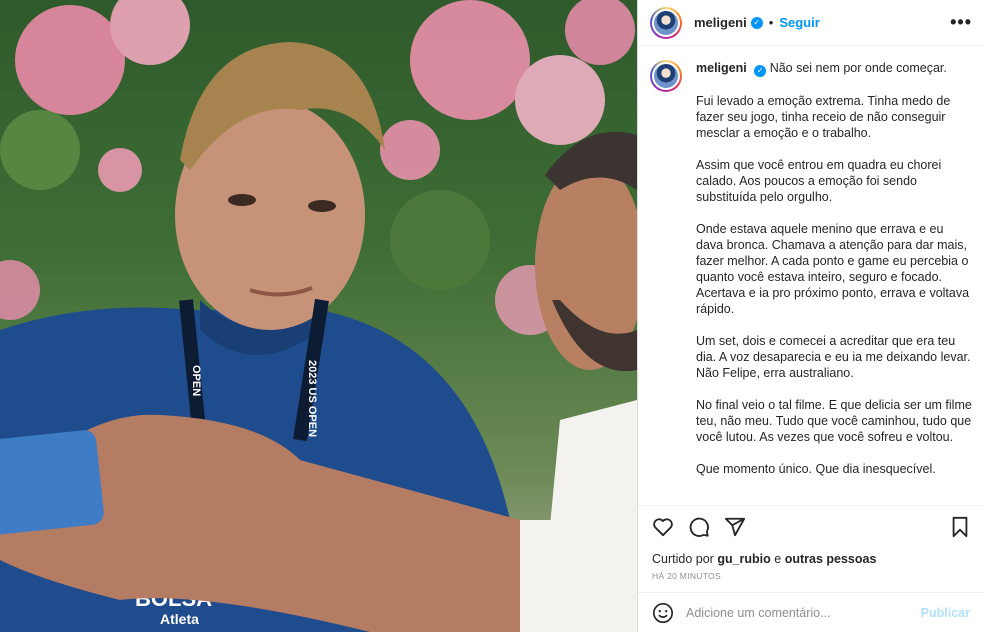 Image resolution: width=984 pixels, height=632 pixels. I want to click on comment-input, so click(803, 612).